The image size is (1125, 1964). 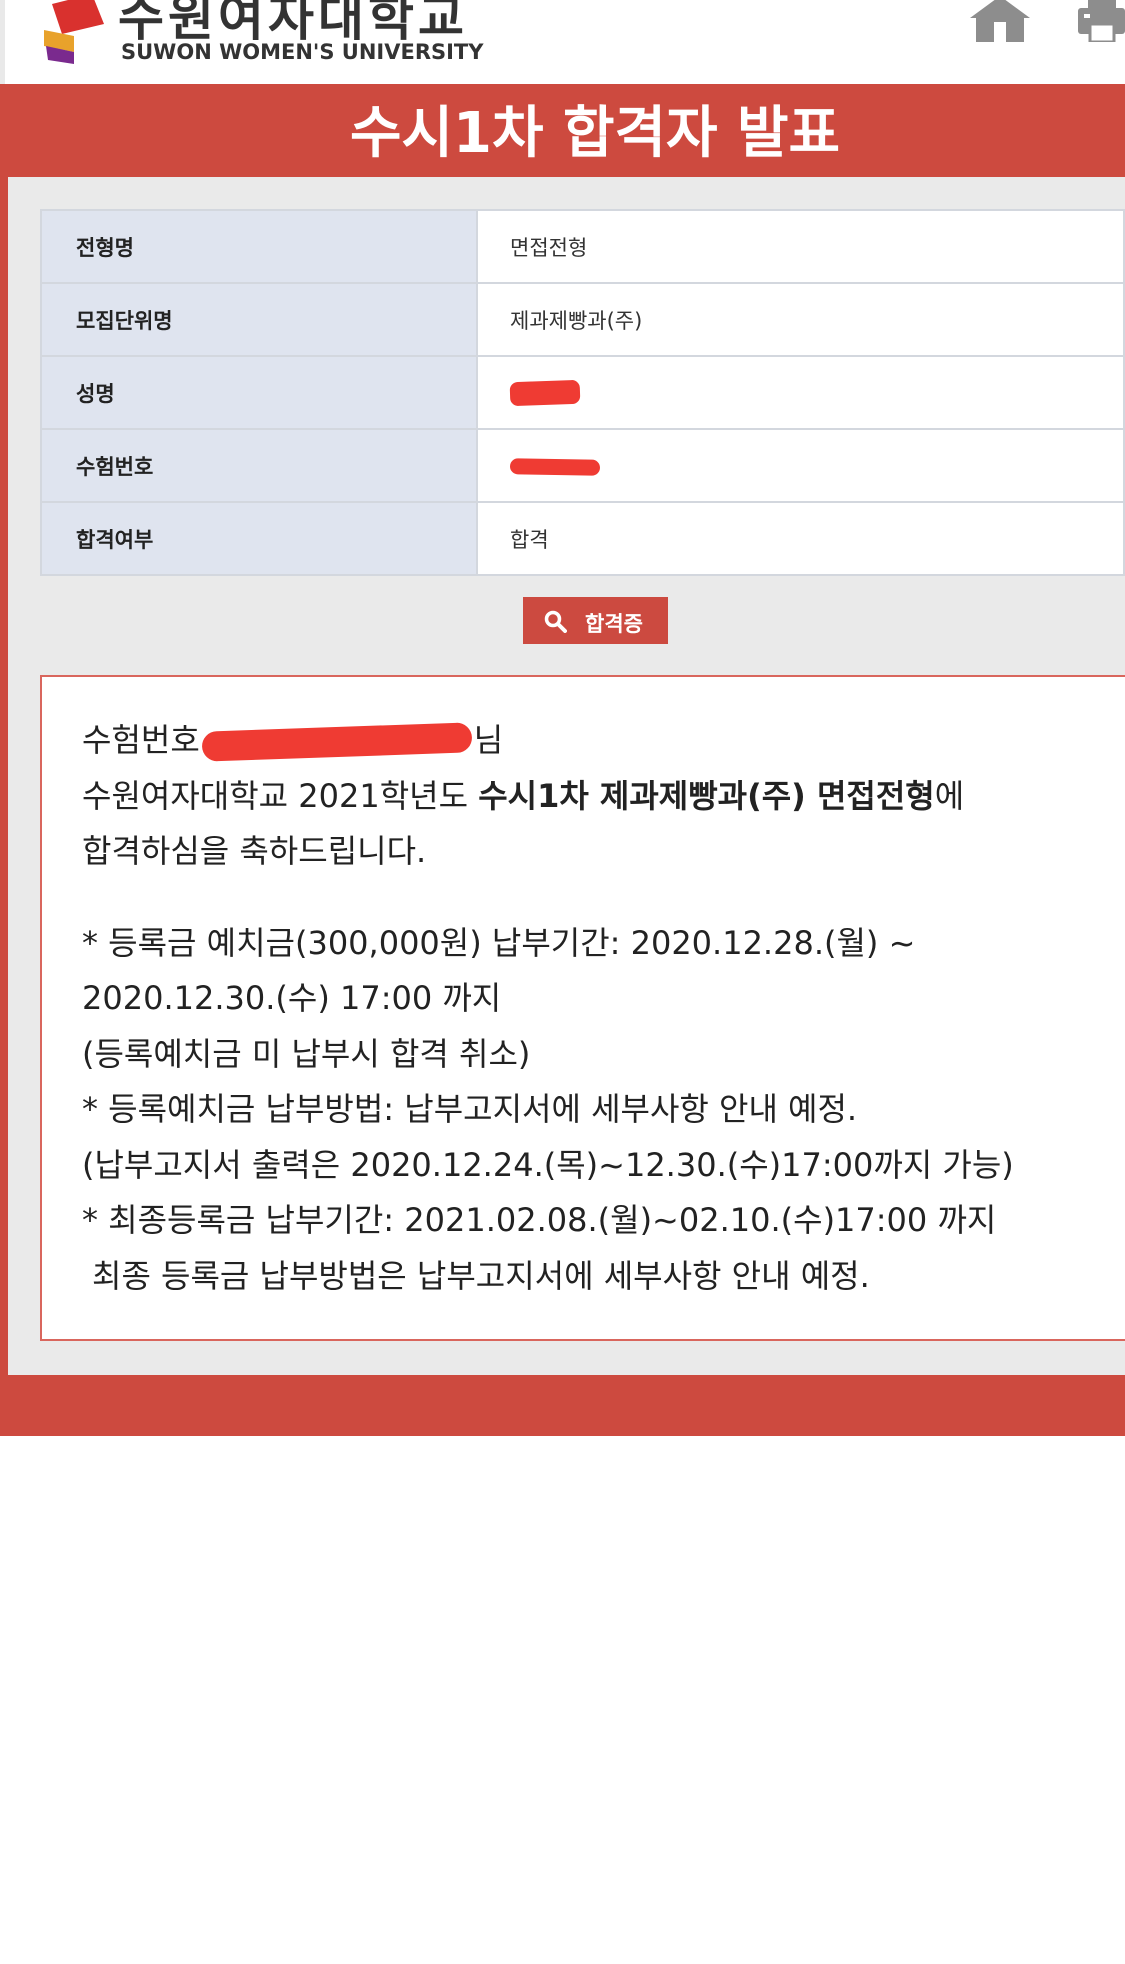 What do you see at coordinates (614, 624) in the screenshot?
I see `certificate-button-label: 합격증` at bounding box center [614, 624].